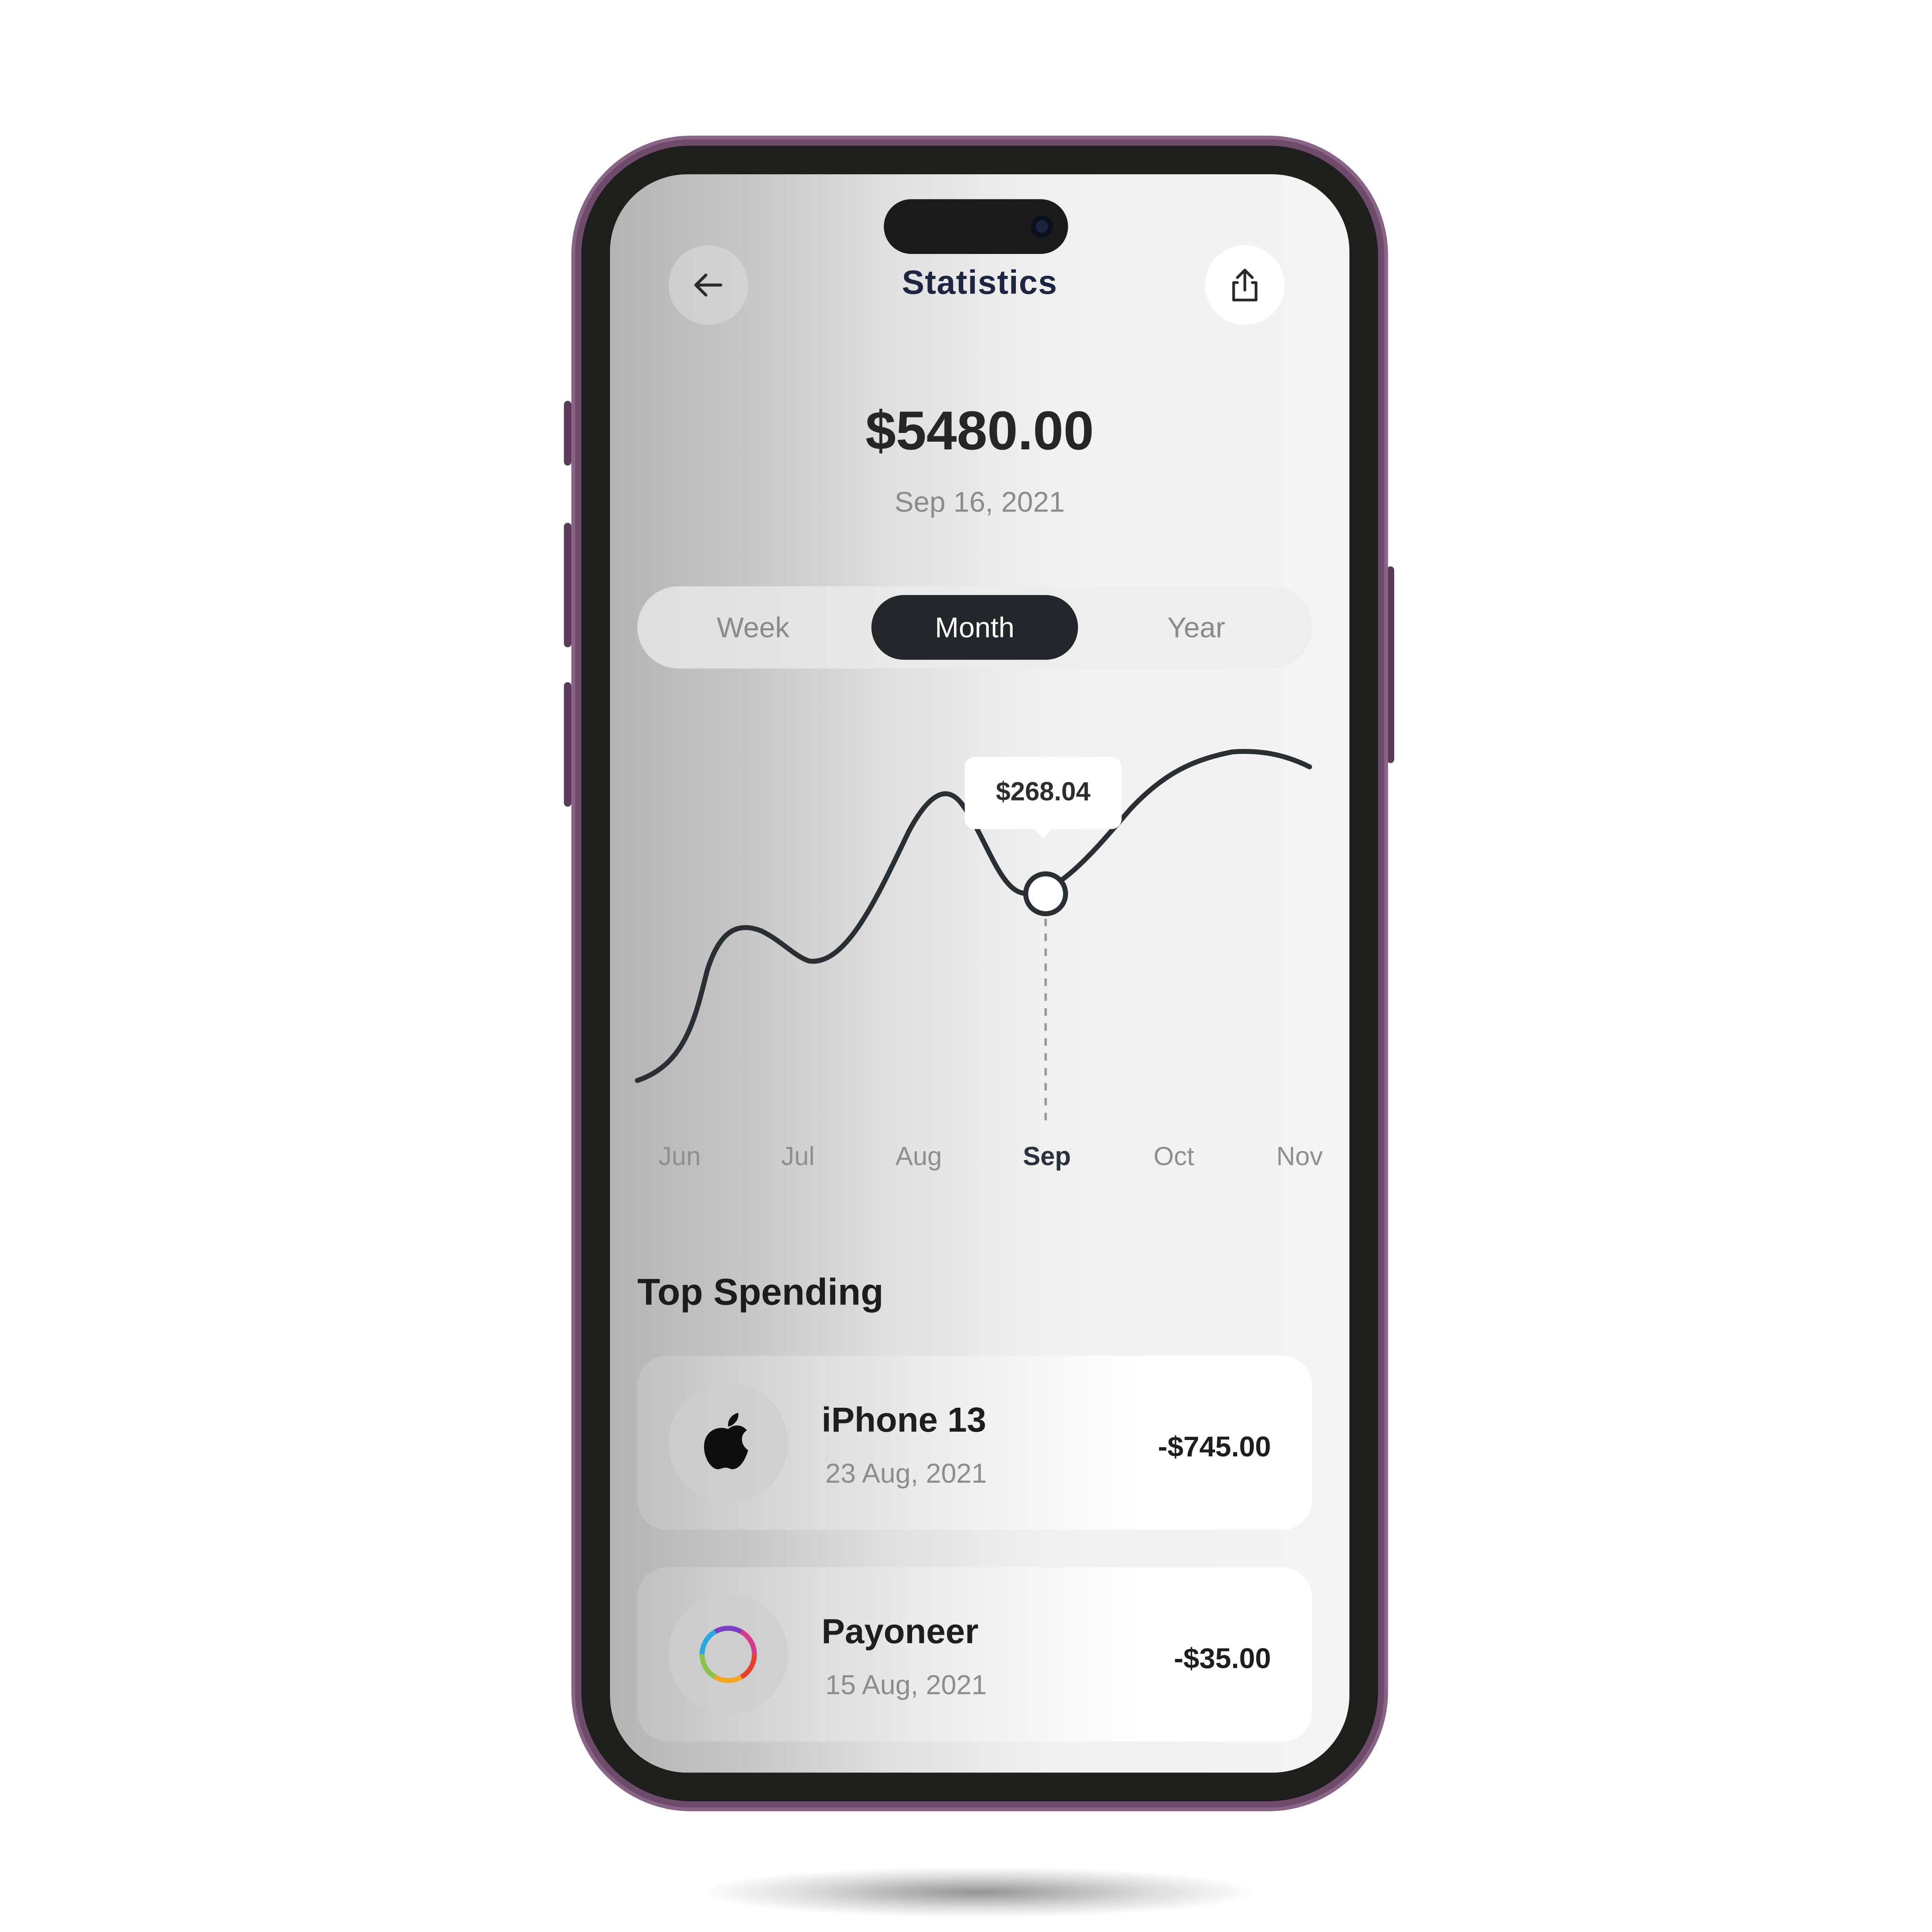  What do you see at coordinates (568, 585) in the screenshot?
I see `volume-up-button` at bounding box center [568, 585].